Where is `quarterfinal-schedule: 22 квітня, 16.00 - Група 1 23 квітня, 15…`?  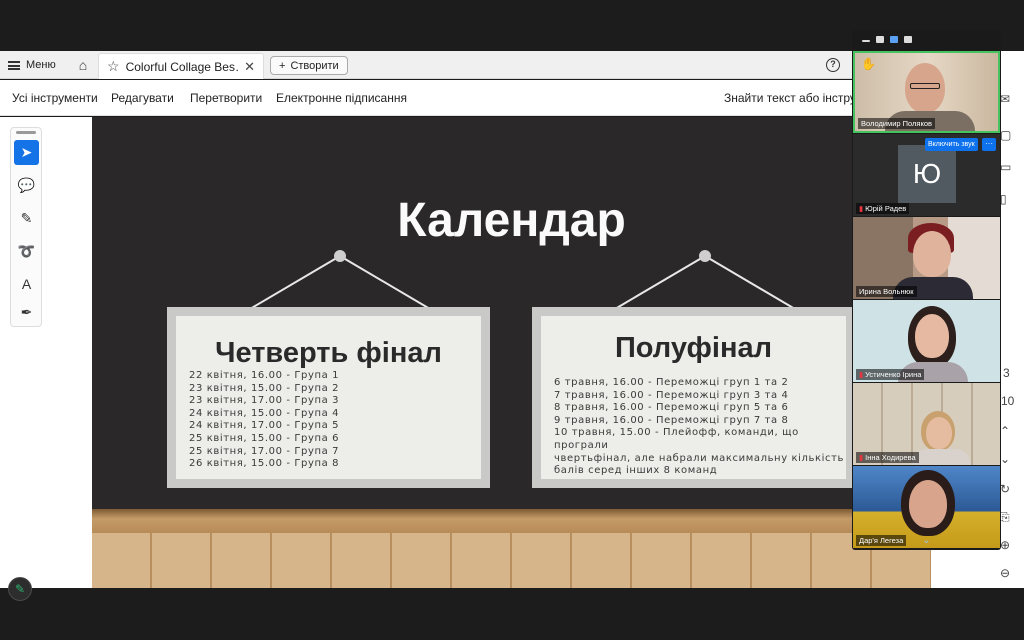 quarterfinal-schedule: 22 квітня, 16.00 - Група 1 23 квітня, 15… is located at coordinates (264, 420).